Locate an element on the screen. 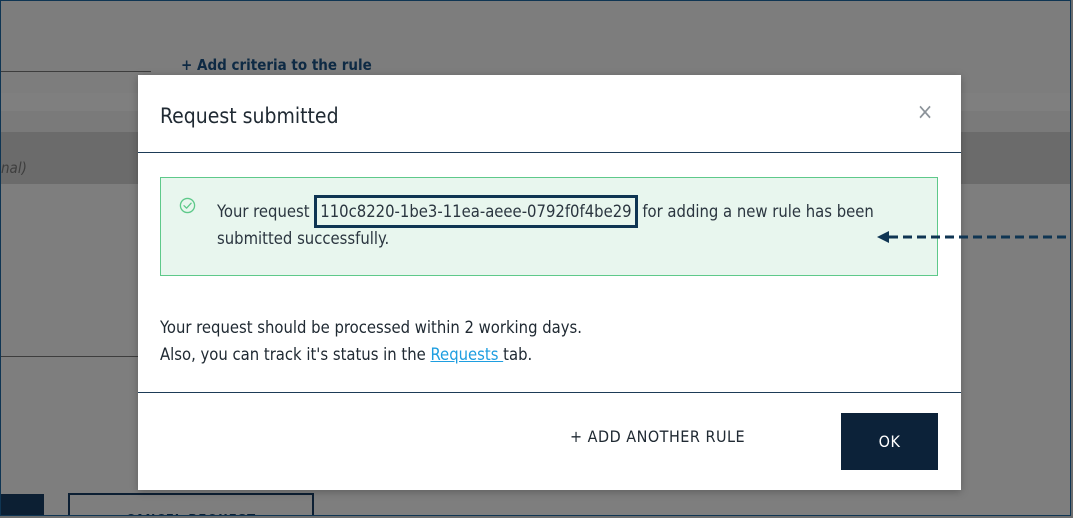  annotation-arrow is located at coordinates (973, 237).